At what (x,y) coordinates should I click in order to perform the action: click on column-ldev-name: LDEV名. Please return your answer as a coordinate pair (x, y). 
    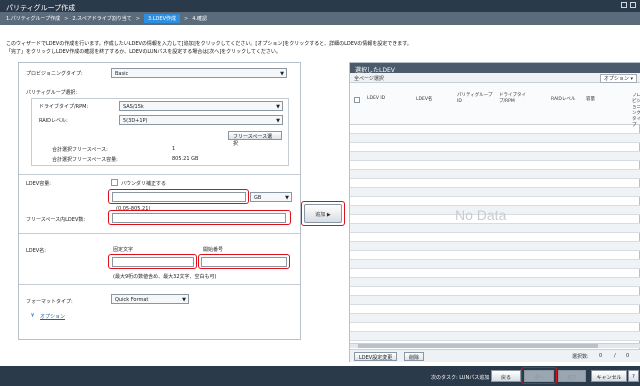
    Looking at the image, I should click on (424, 99).